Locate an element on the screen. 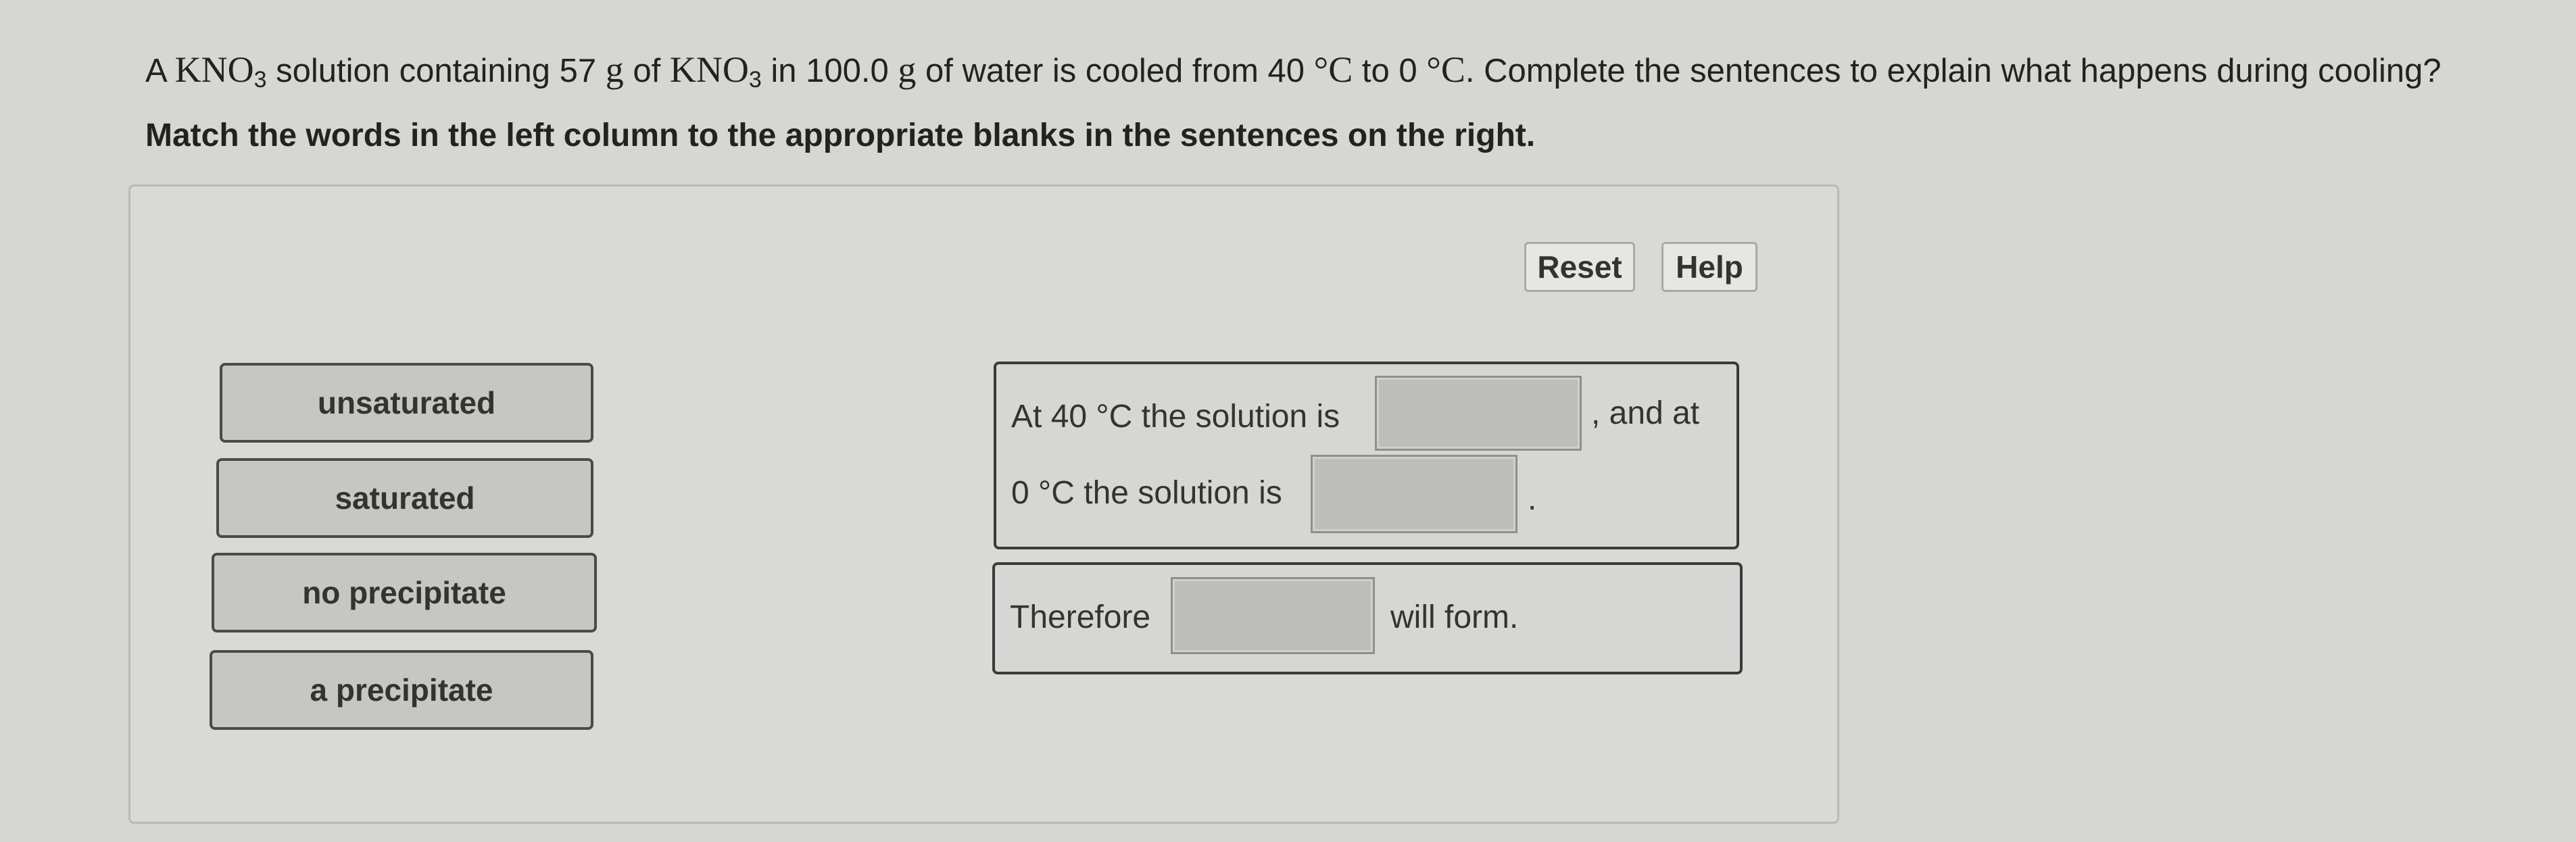  blank-0c-state is located at coordinates (1414, 494).